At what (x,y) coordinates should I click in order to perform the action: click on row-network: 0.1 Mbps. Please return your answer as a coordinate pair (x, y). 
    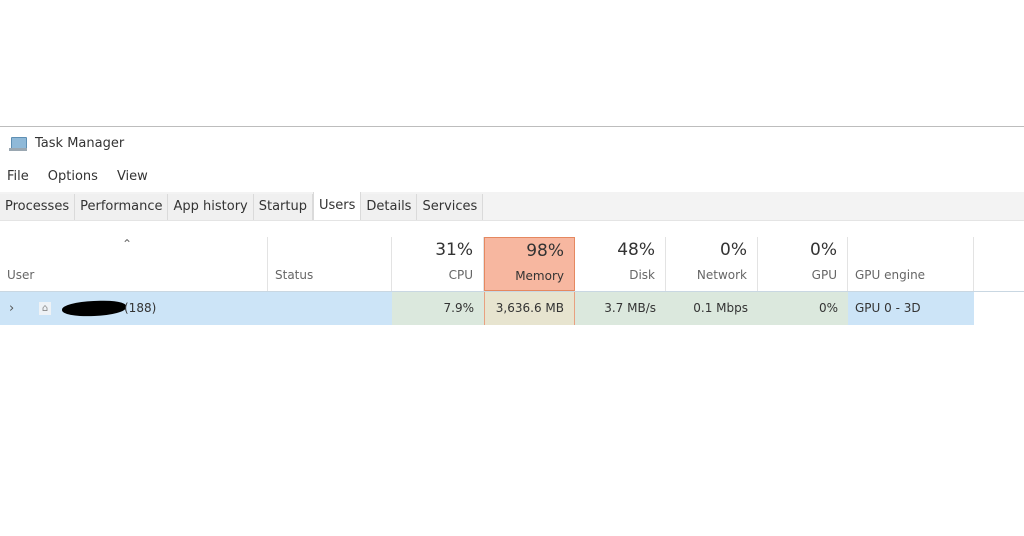
    Looking at the image, I should click on (712, 308).